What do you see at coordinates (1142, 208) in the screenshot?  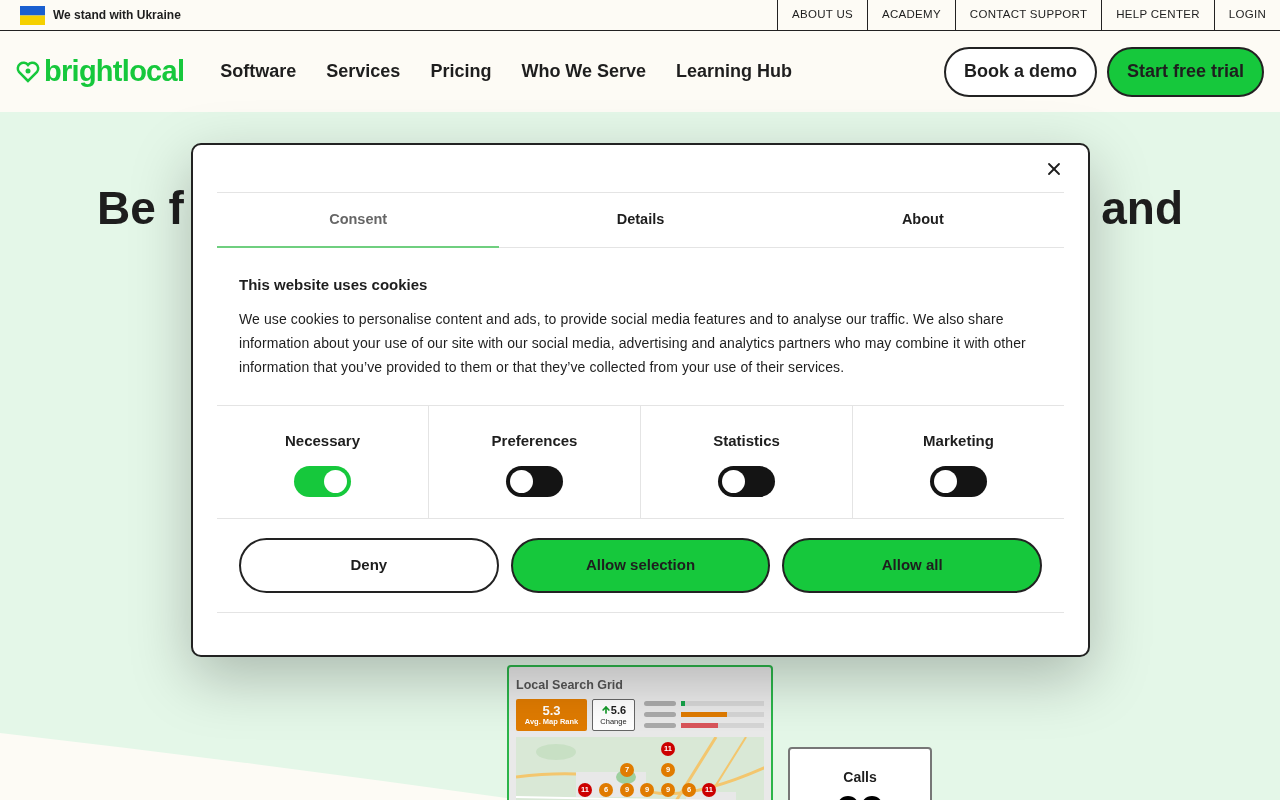 I see `hero-headline: and` at bounding box center [1142, 208].